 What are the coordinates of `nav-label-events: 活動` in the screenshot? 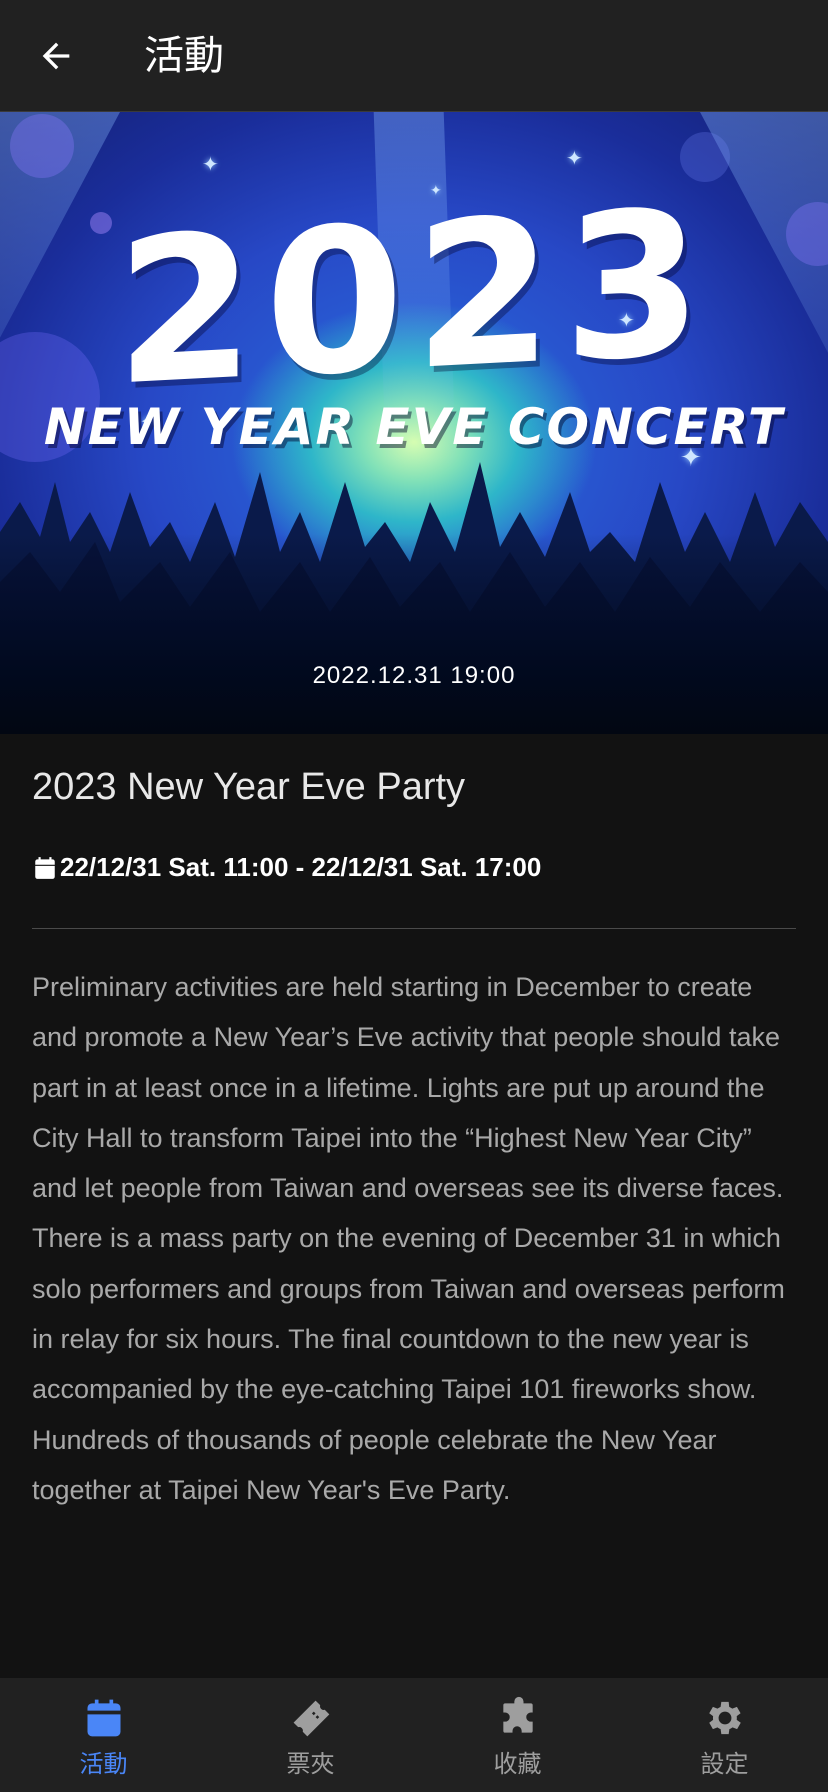 It's located at (103, 1764).